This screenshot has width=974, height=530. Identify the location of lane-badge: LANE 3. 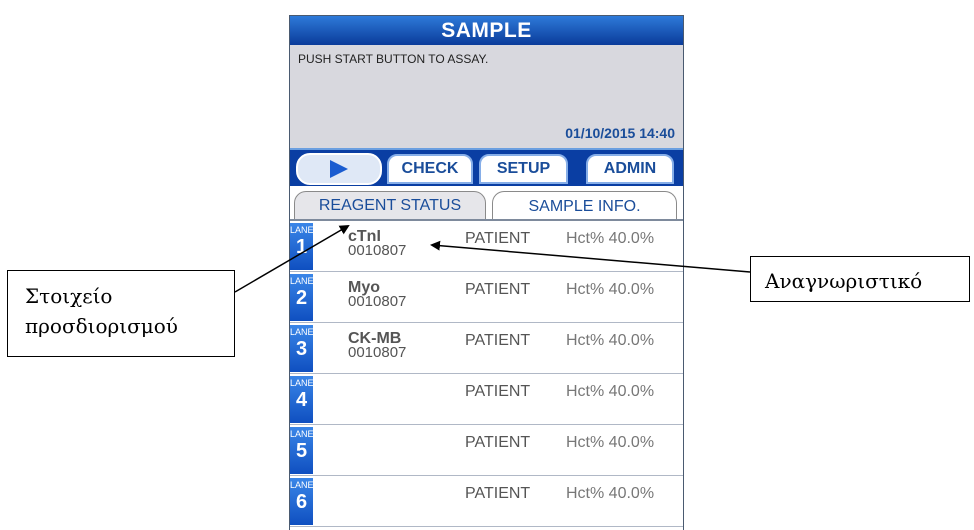
(302, 348).